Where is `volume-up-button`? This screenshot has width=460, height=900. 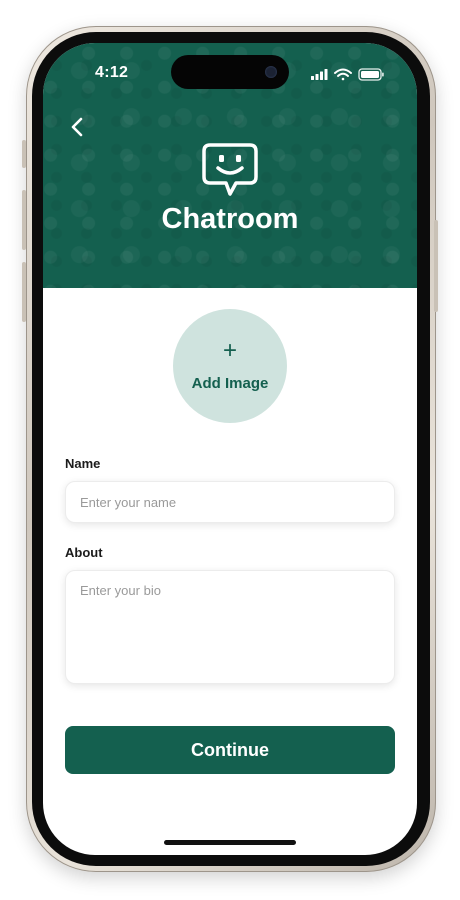 volume-up-button is located at coordinates (24, 220).